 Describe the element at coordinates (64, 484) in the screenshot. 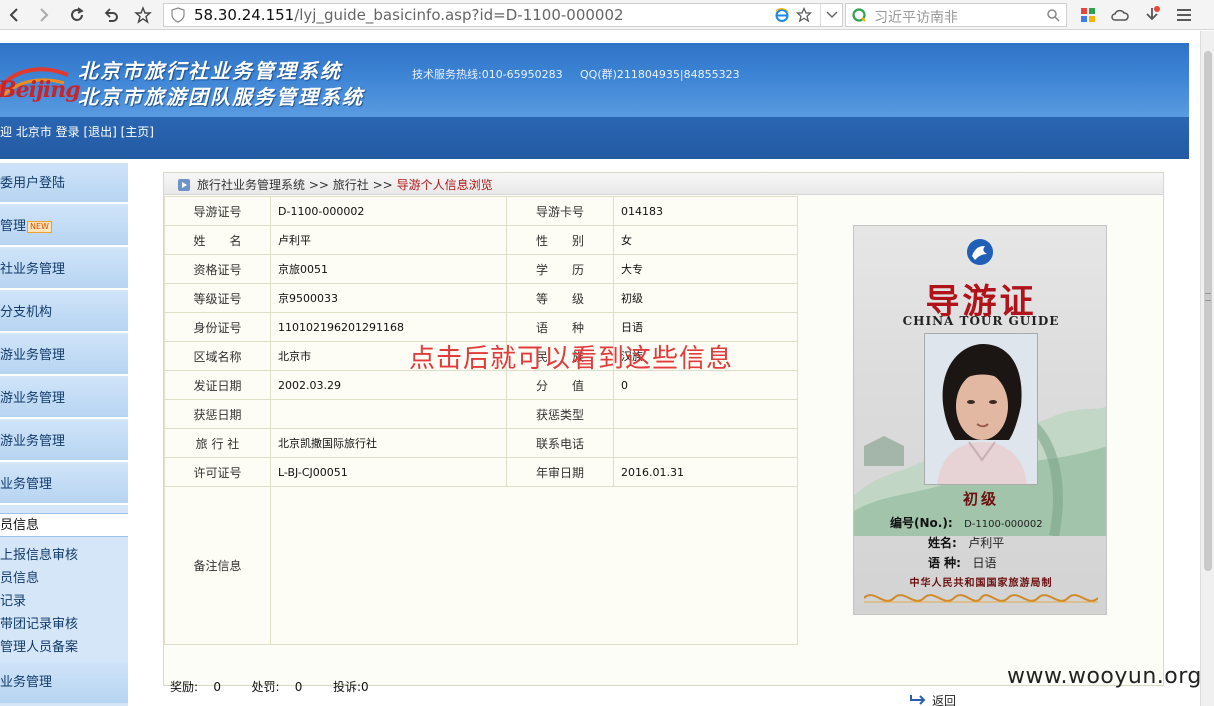

I see `sidebar-item-business: 业务管理` at that location.